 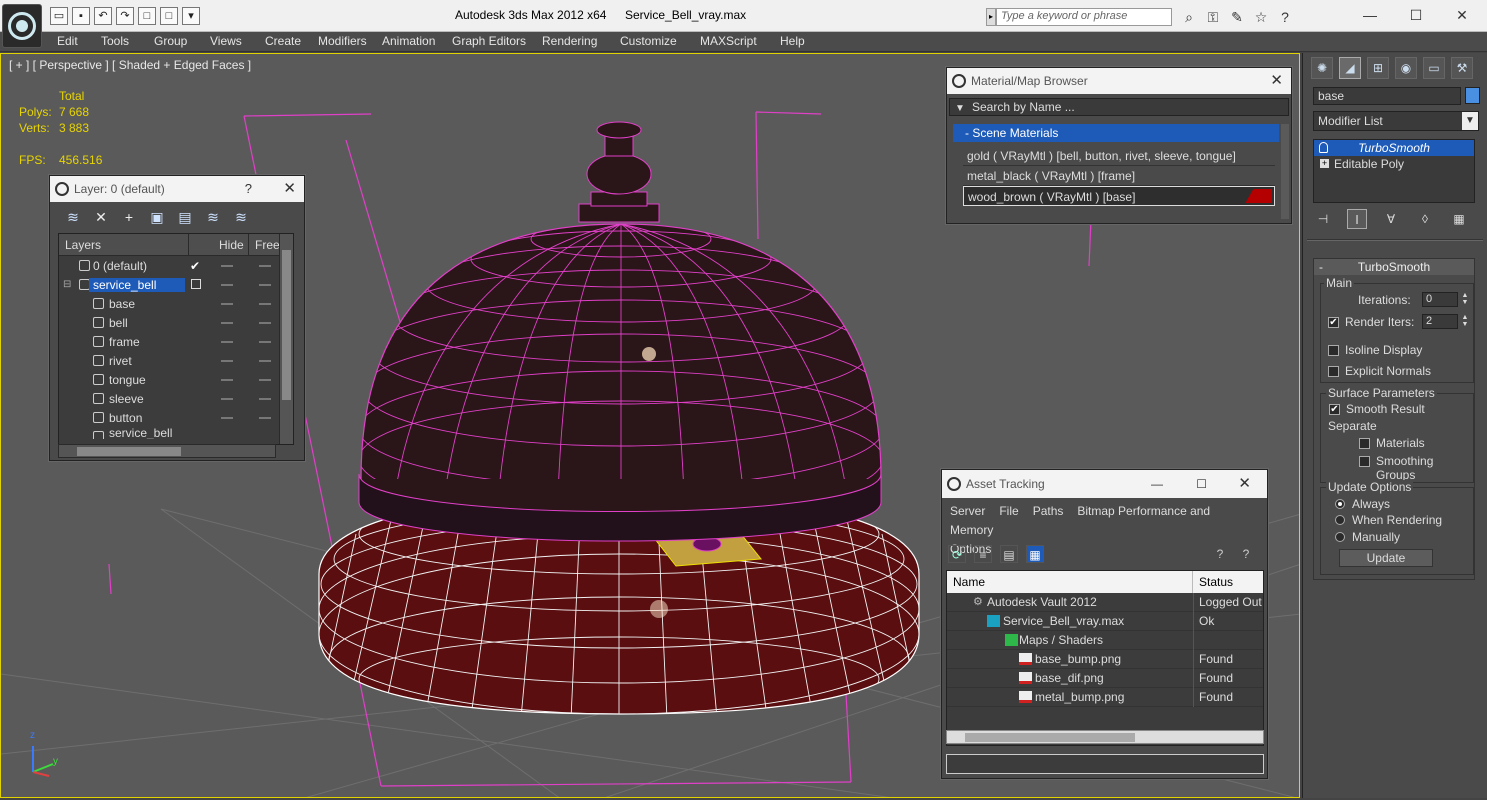 I want to click on layer-row: sleeve, so click(x=176, y=398).